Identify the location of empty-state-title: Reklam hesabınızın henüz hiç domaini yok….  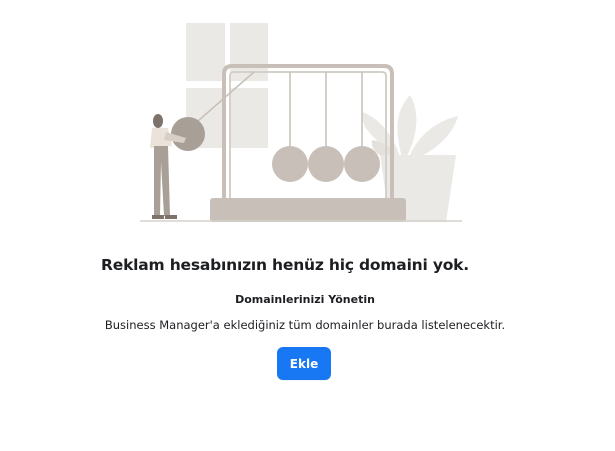
(285, 265).